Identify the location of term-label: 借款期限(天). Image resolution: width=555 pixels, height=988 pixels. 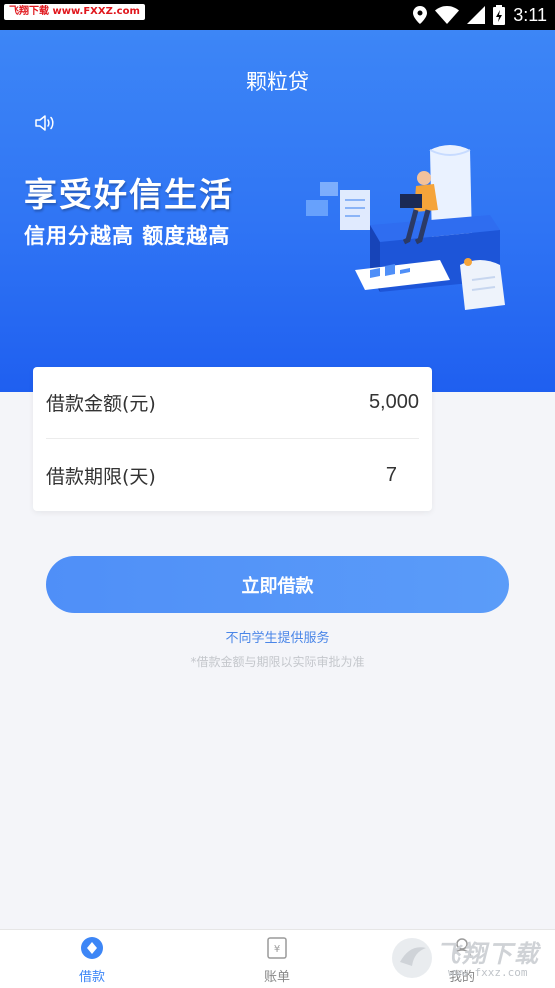
(101, 476).